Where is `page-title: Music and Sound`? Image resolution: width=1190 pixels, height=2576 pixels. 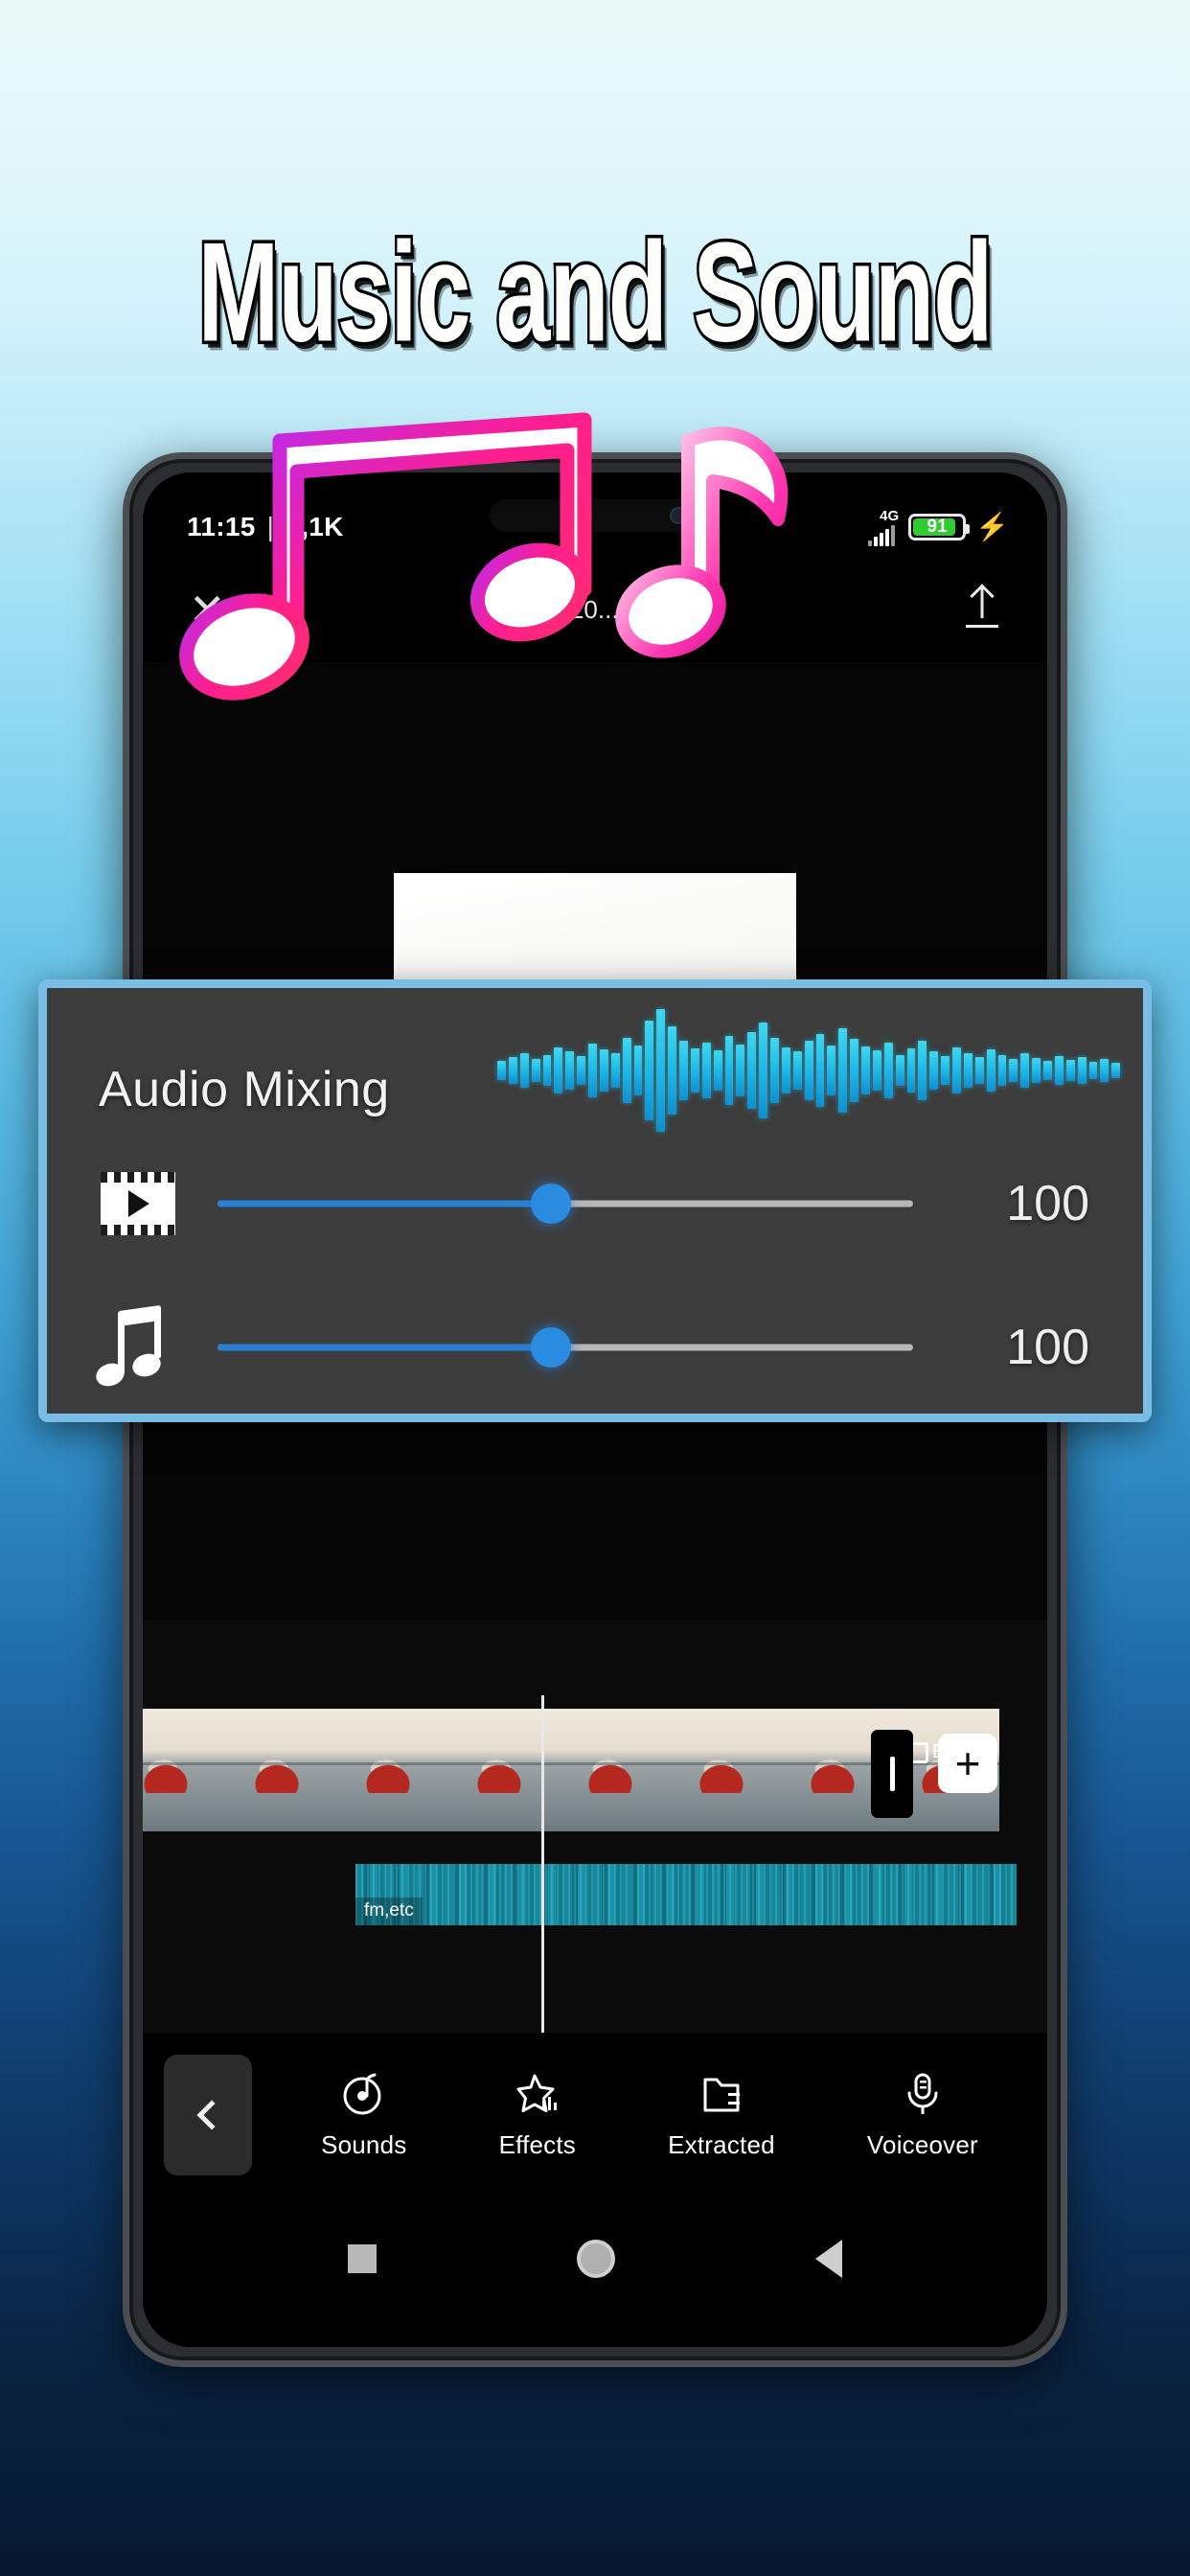 page-title: Music and Sound is located at coordinates (595, 292).